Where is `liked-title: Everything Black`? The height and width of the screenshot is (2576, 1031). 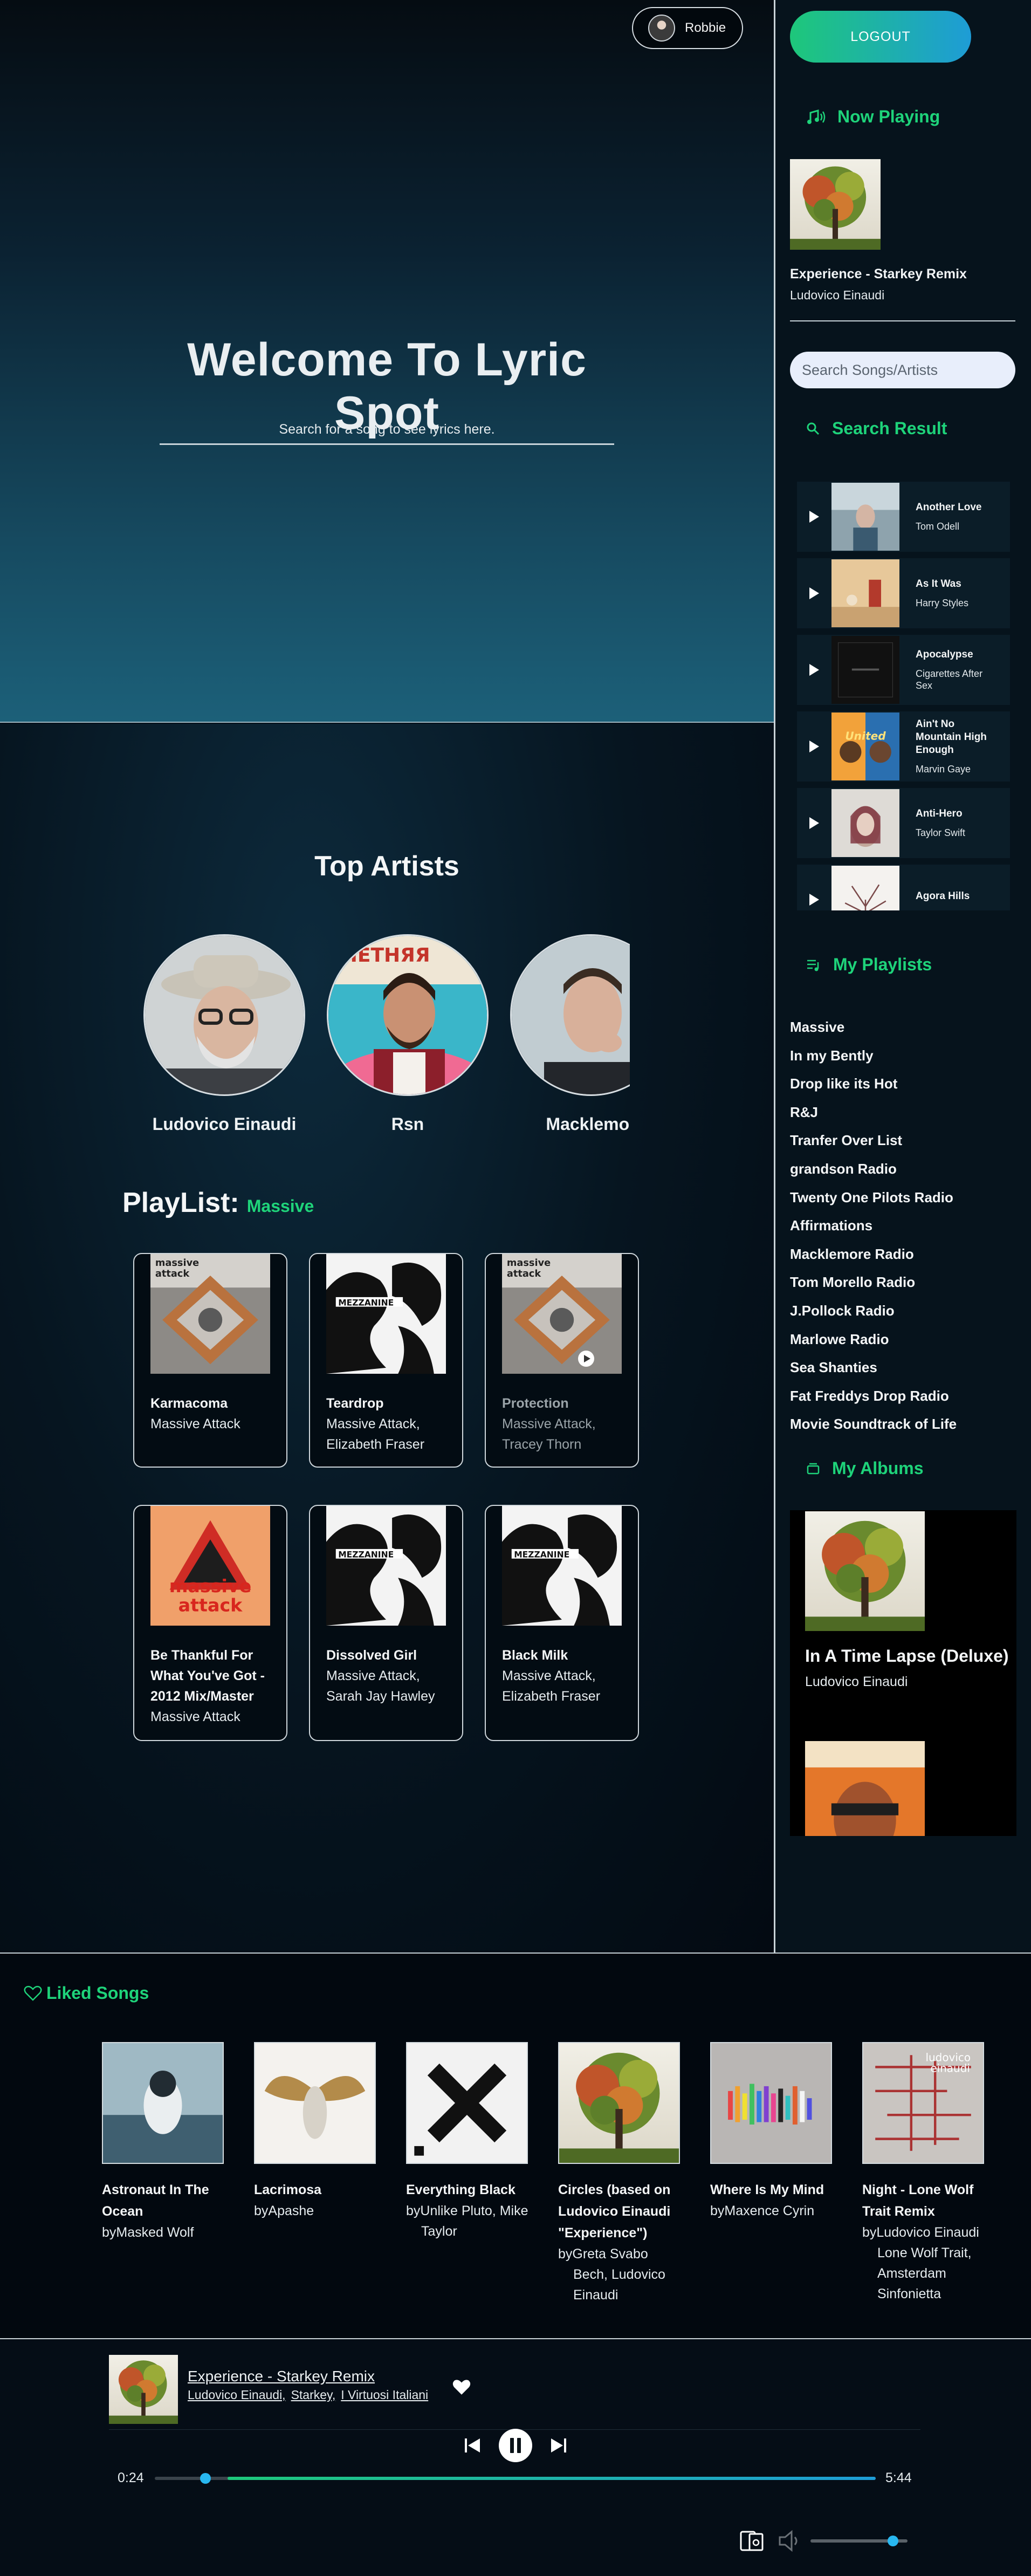
liked-title: Everything Black is located at coordinates (461, 2189).